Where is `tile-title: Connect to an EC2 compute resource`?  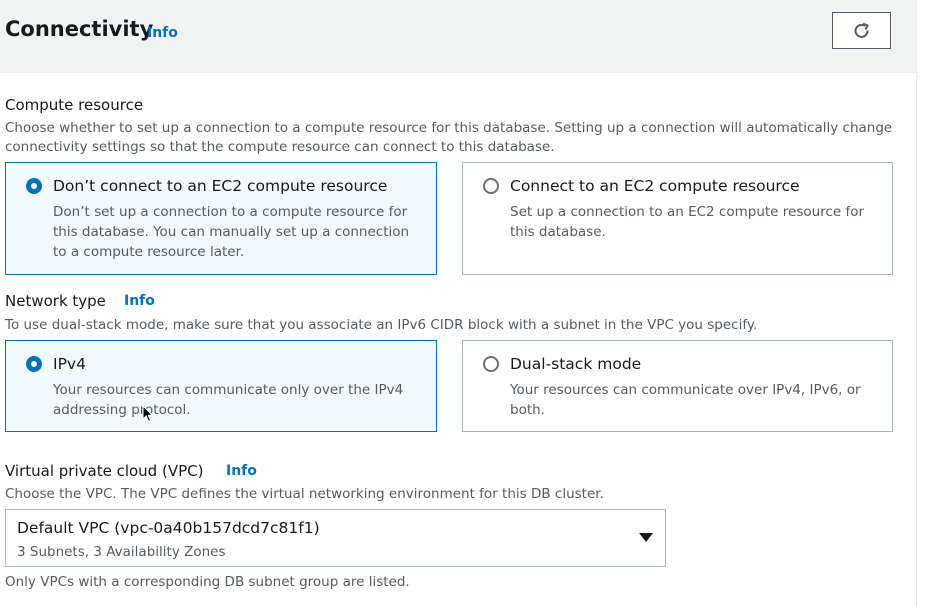 tile-title: Connect to an EC2 compute resource is located at coordinates (655, 186).